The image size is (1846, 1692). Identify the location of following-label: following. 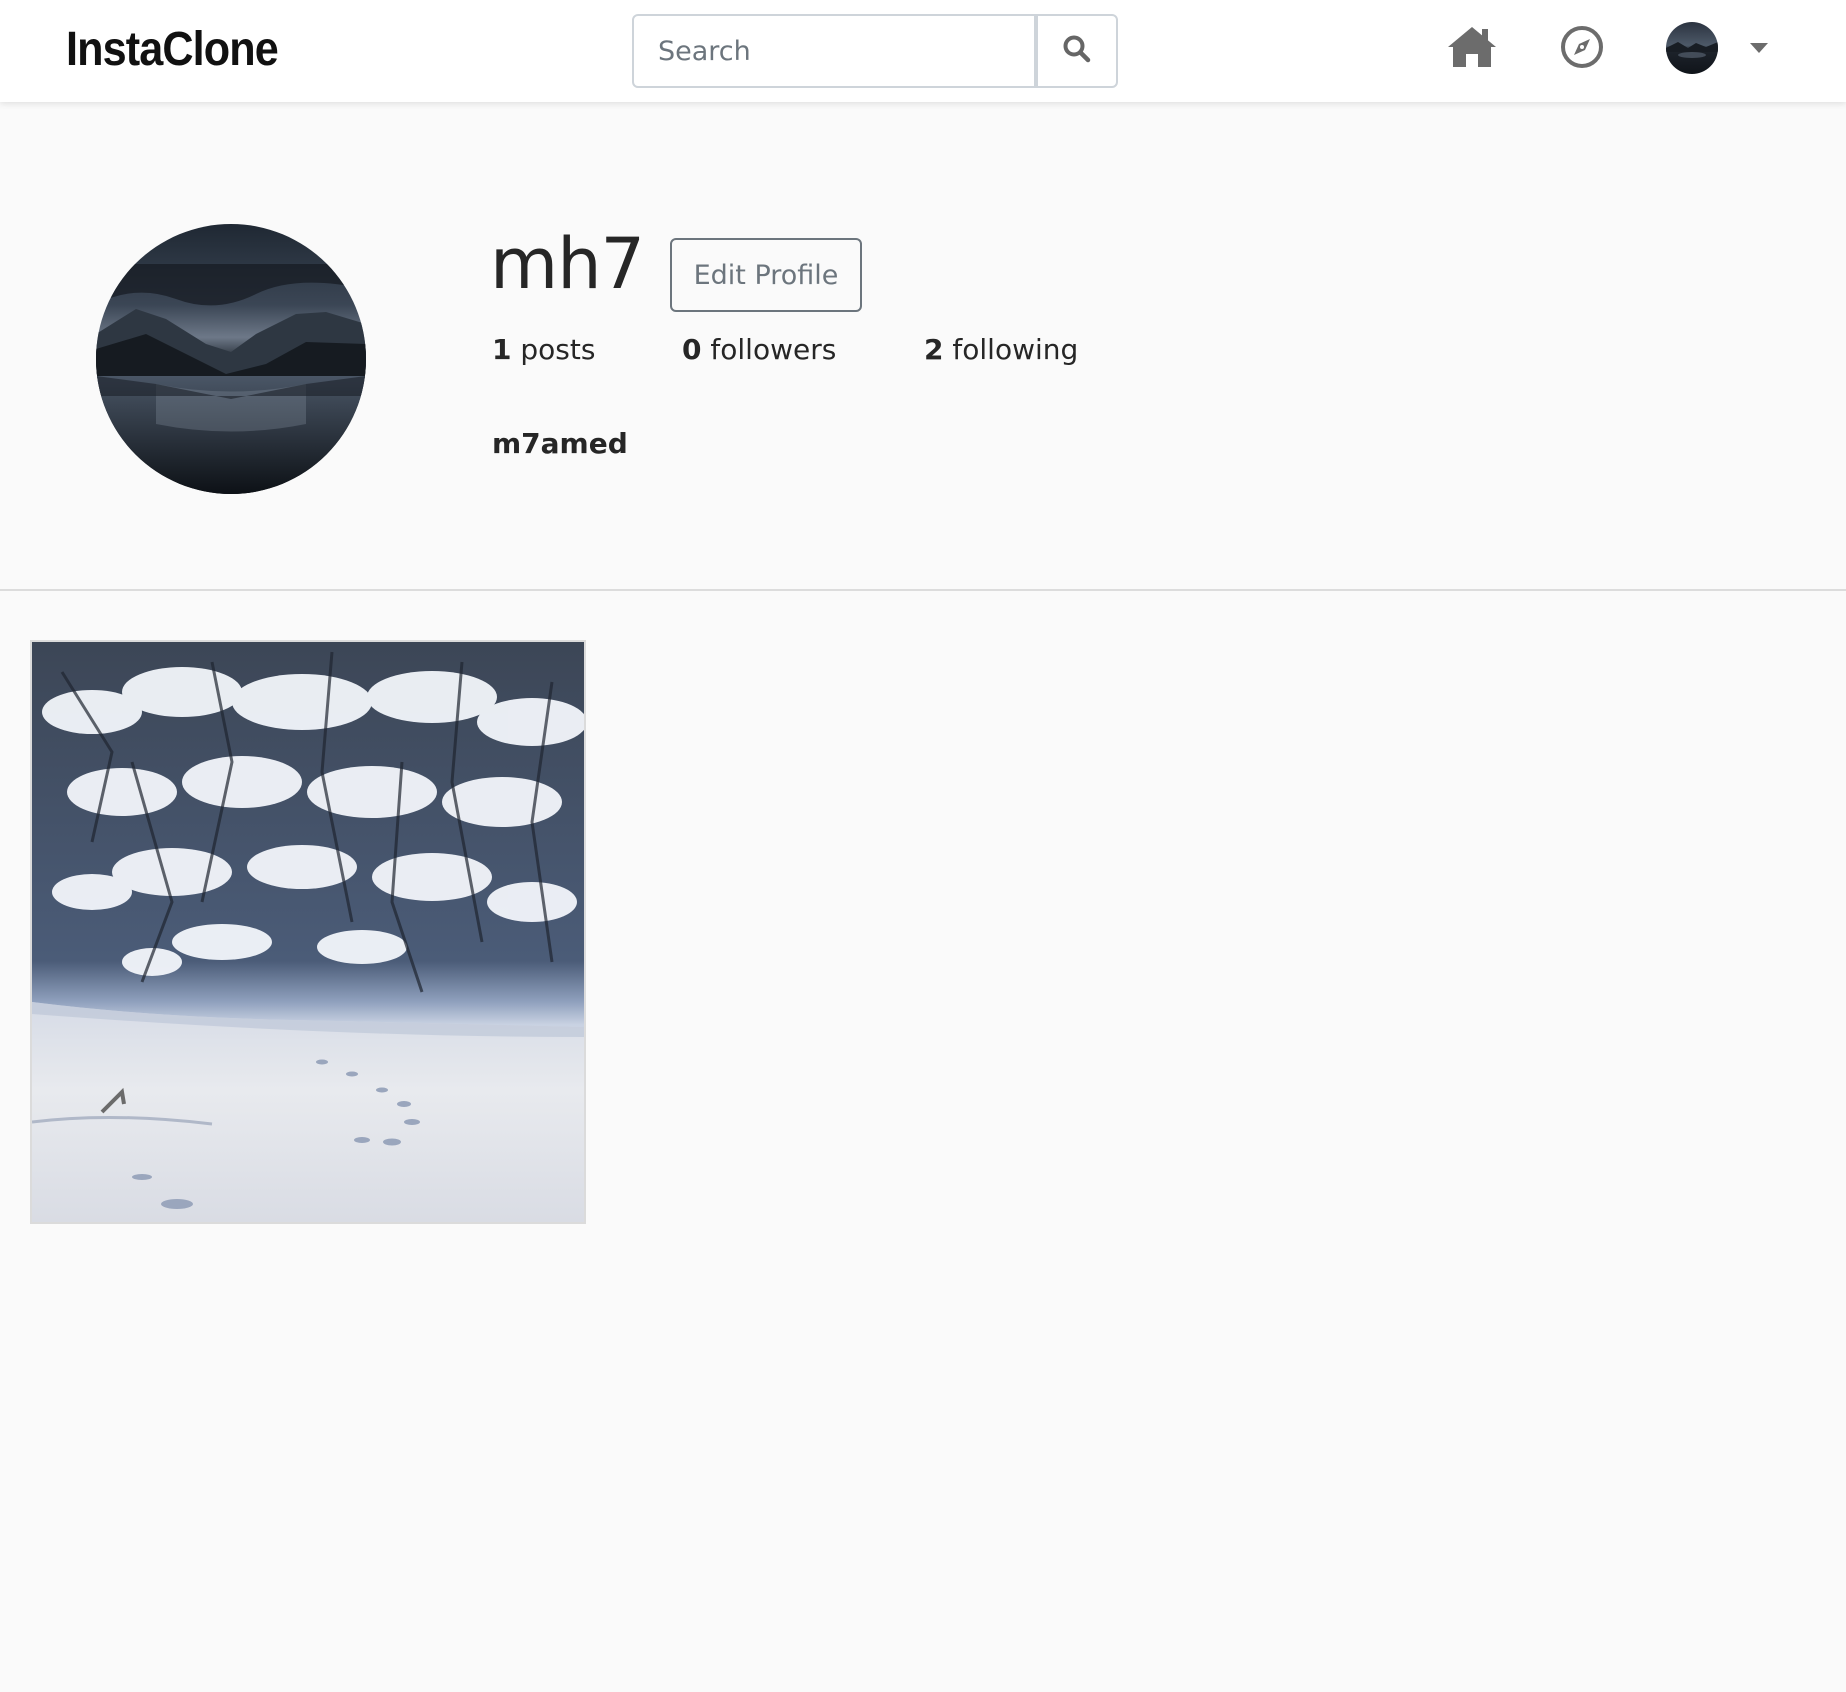
(1015, 349).